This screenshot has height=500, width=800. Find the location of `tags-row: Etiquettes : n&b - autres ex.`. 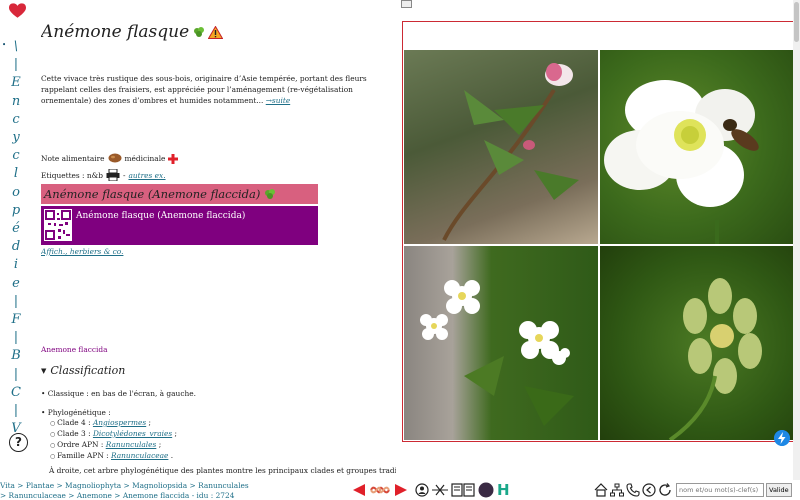

tags-row: Etiquettes : n&b - autres ex. is located at coordinates (103, 175).